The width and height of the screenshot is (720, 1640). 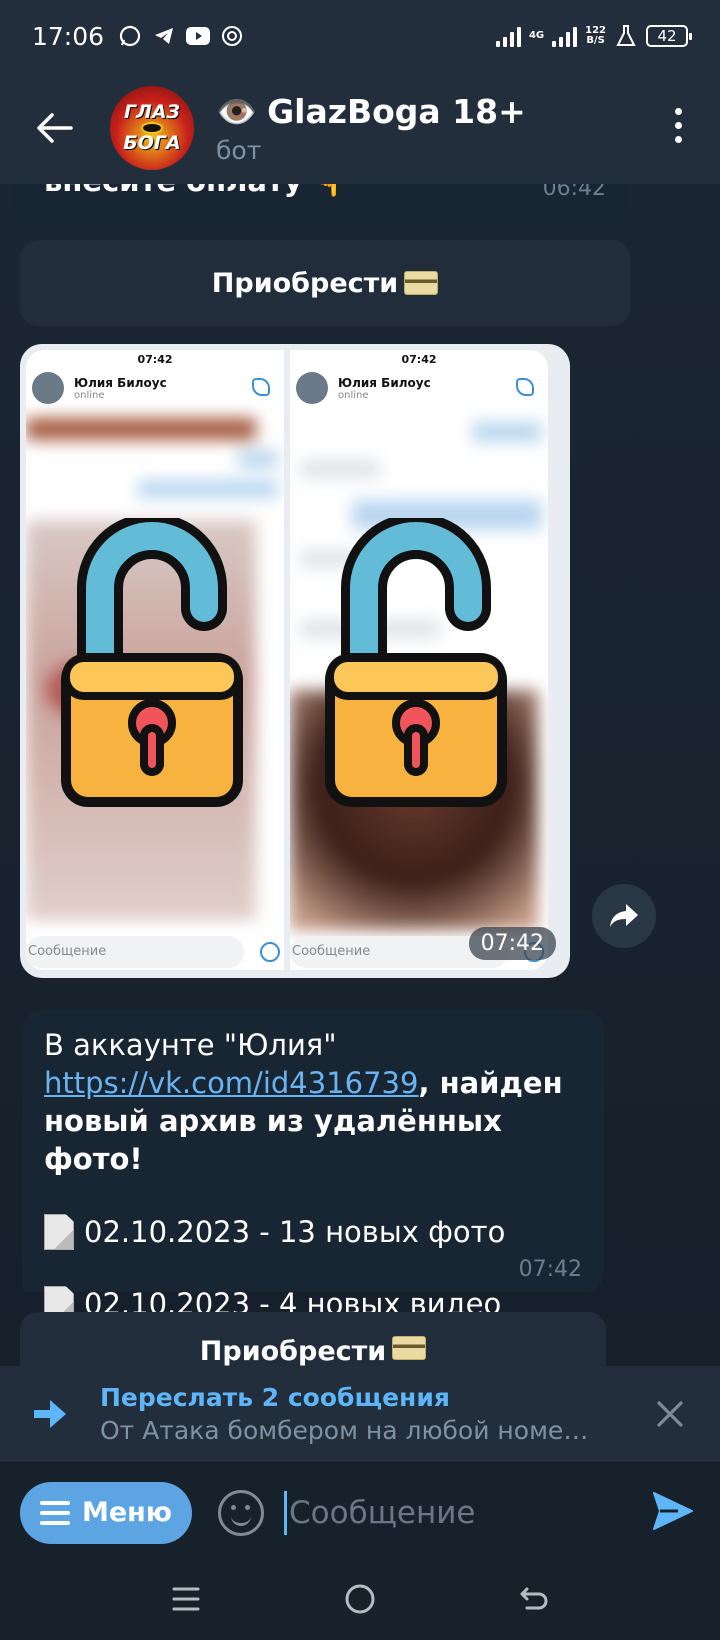 I want to click on list-item: 02.10.2023 - 13 новых фото, so click(x=313, y=1232).